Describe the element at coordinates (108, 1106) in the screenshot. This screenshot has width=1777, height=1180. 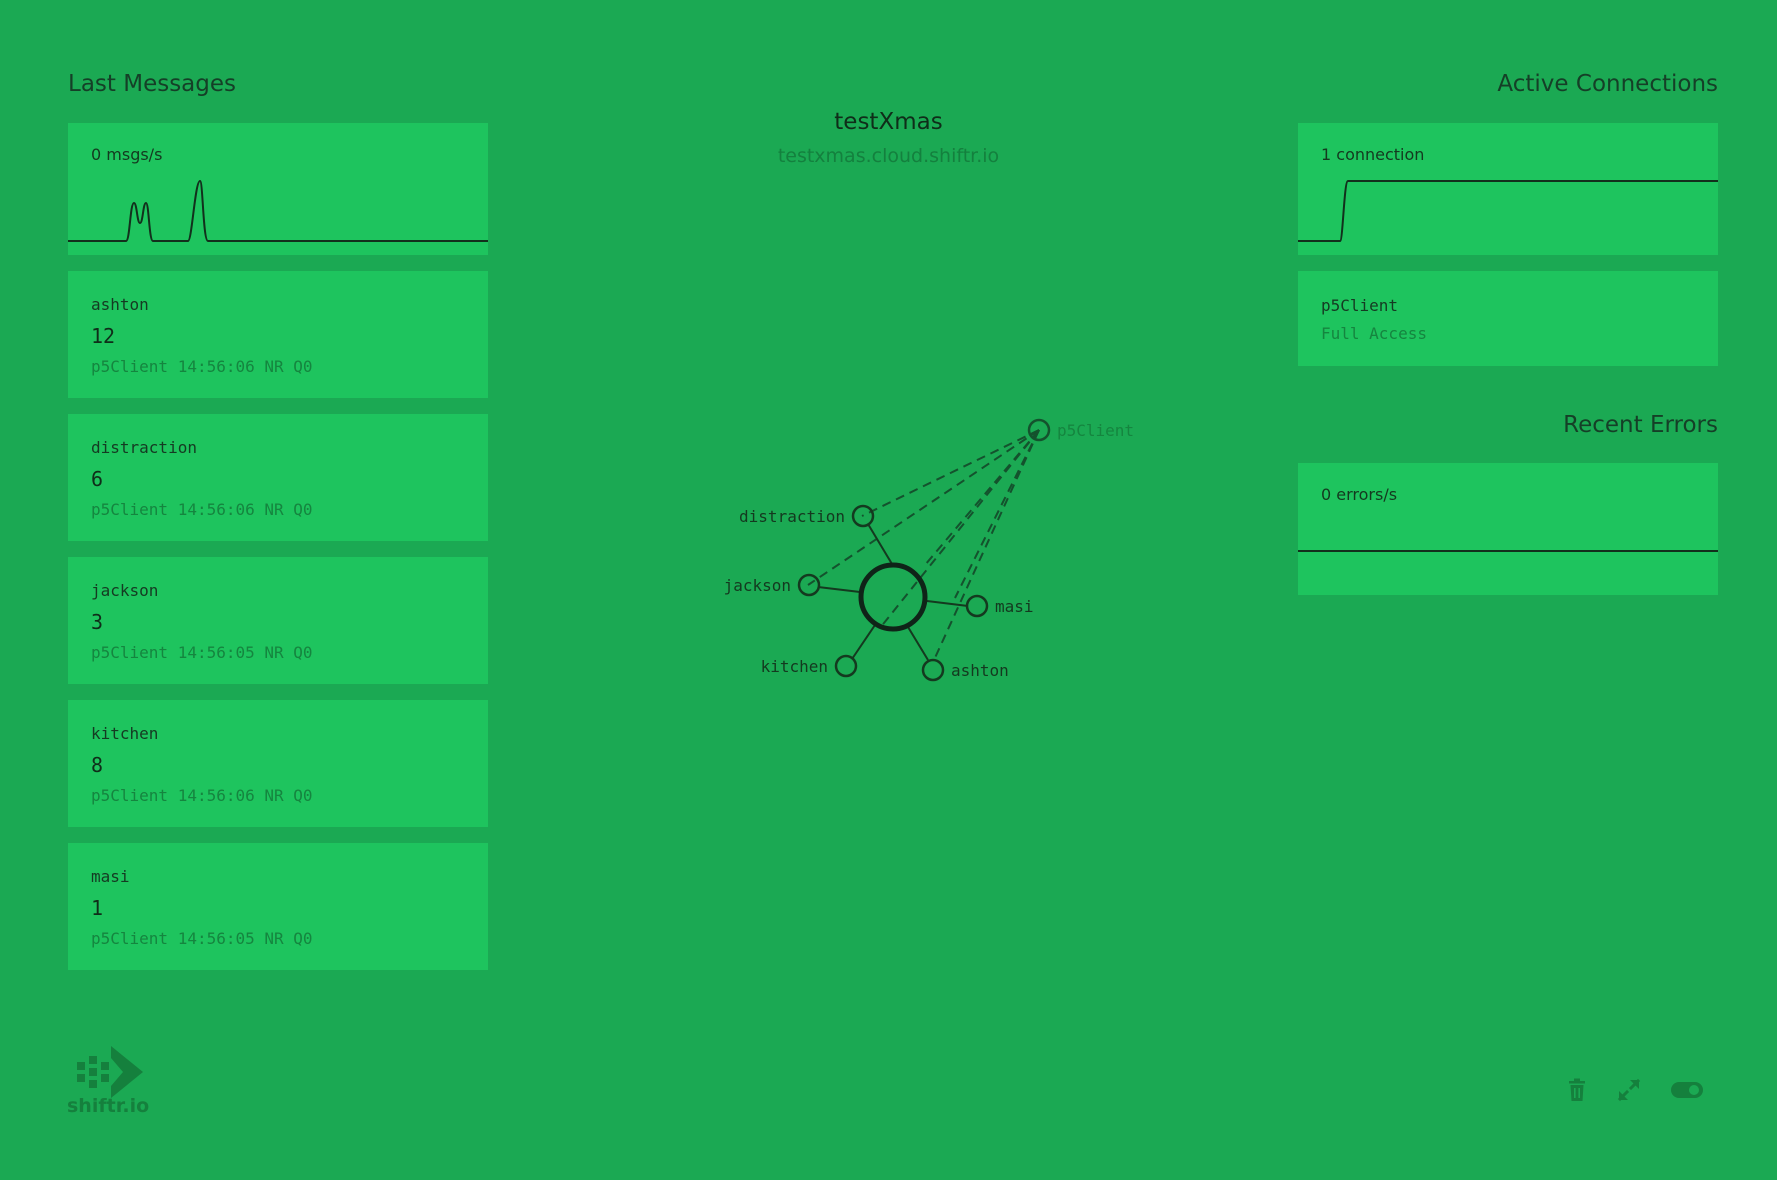
I see `logo-text: shiftr.io` at that location.